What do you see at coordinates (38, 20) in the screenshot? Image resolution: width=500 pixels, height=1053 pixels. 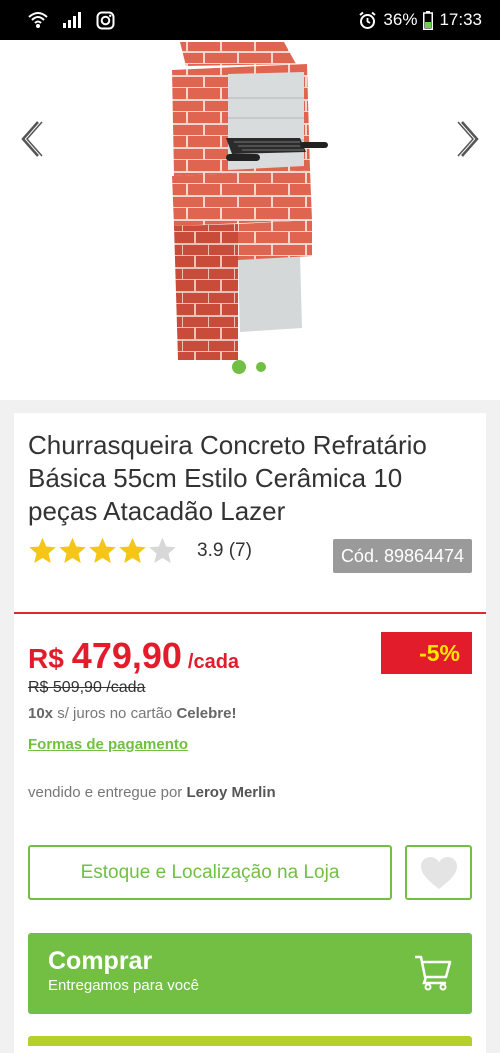 I see `wifi-icon` at bounding box center [38, 20].